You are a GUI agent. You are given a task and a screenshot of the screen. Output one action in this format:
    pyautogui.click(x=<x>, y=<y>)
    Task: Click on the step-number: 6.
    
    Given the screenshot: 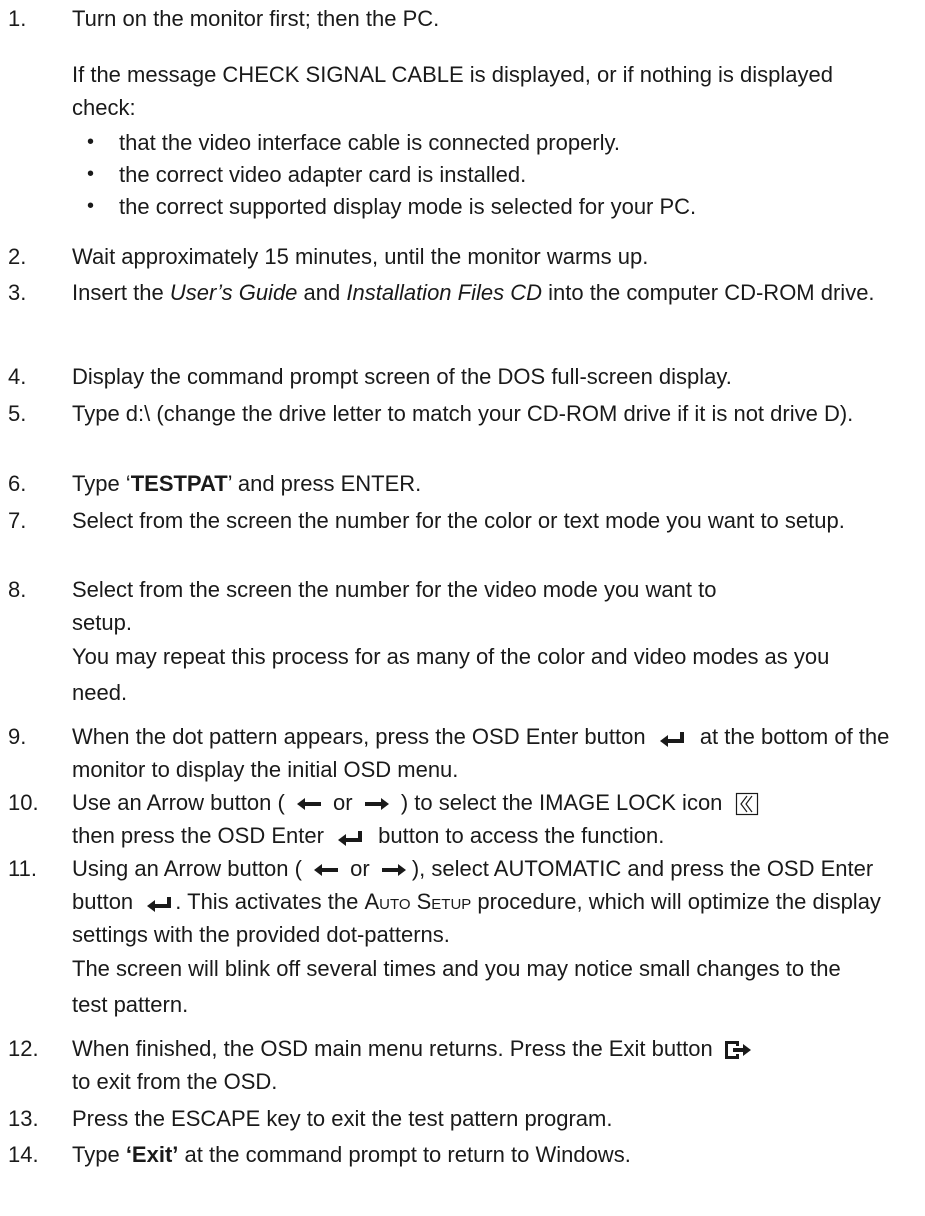 What is the action you would take?
    pyautogui.click(x=17, y=483)
    